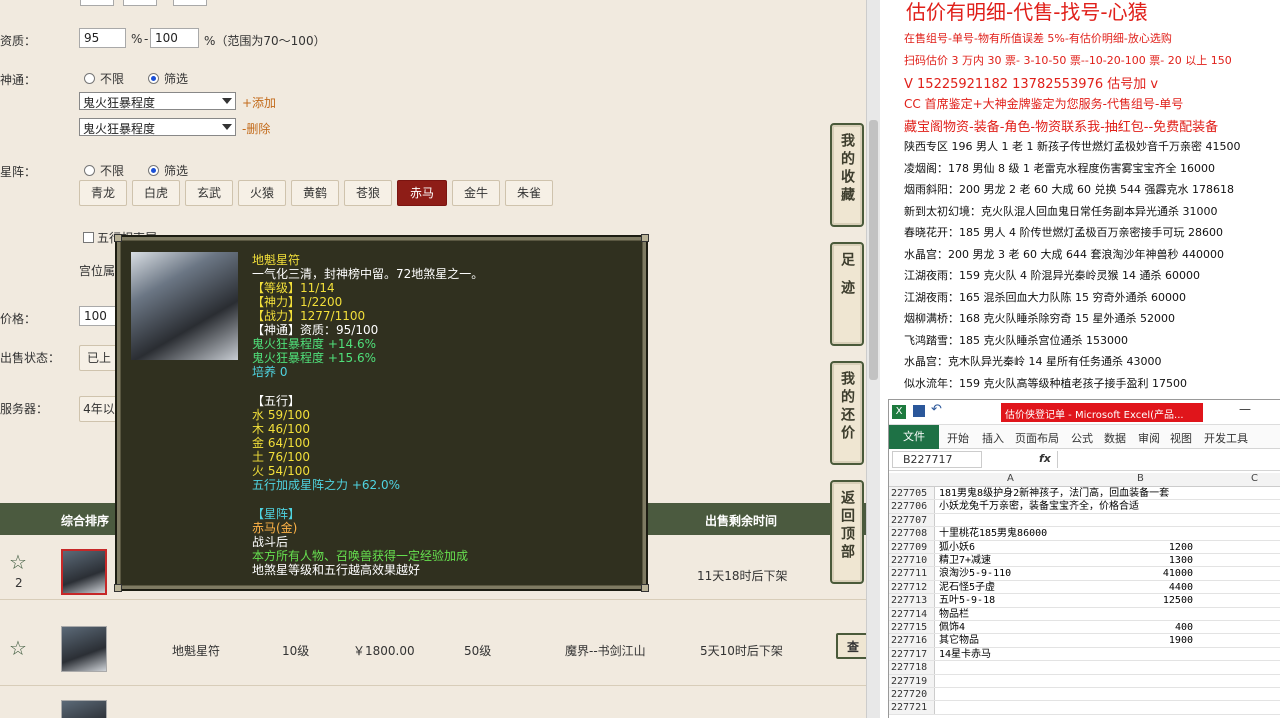 This screenshot has height=718, width=1280. Describe the element at coordinates (102, 38) in the screenshot. I see `aptitude-min-input: 95` at that location.